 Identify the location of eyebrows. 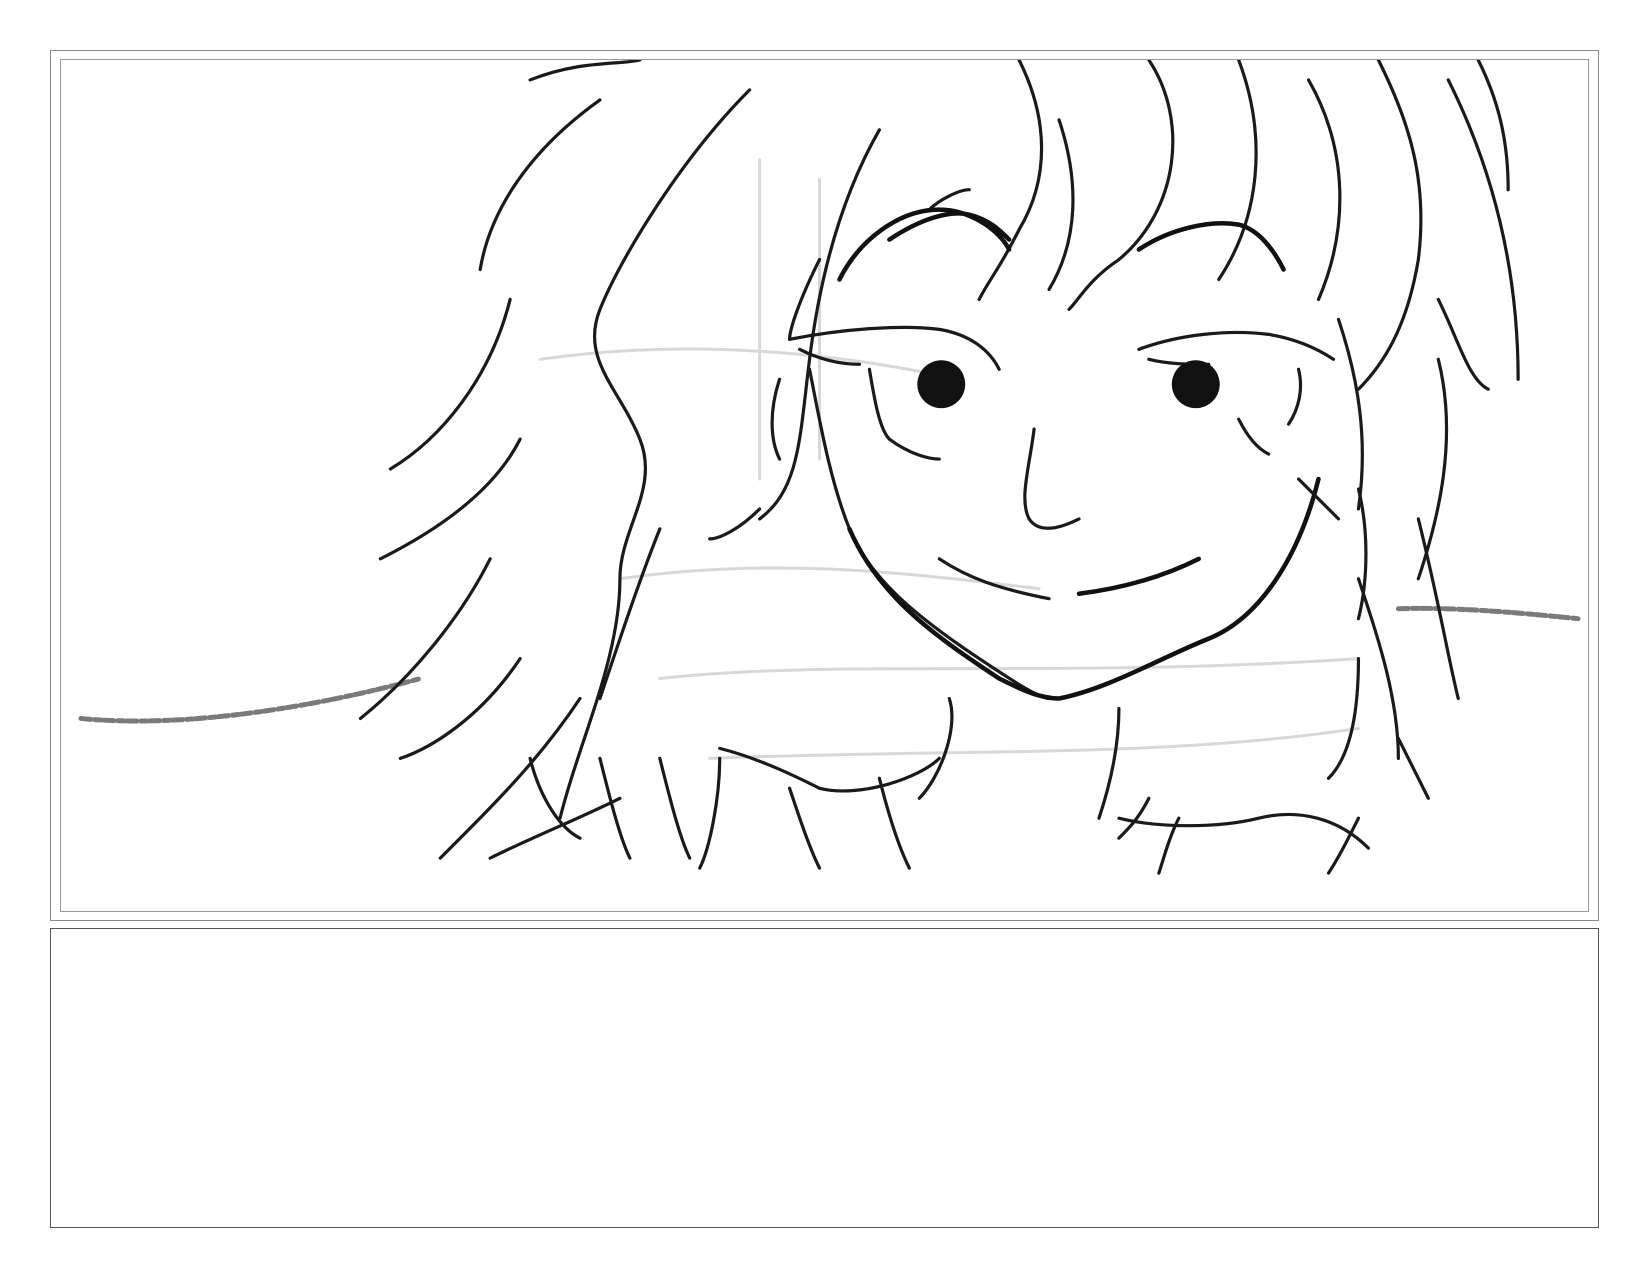
(1086, 241).